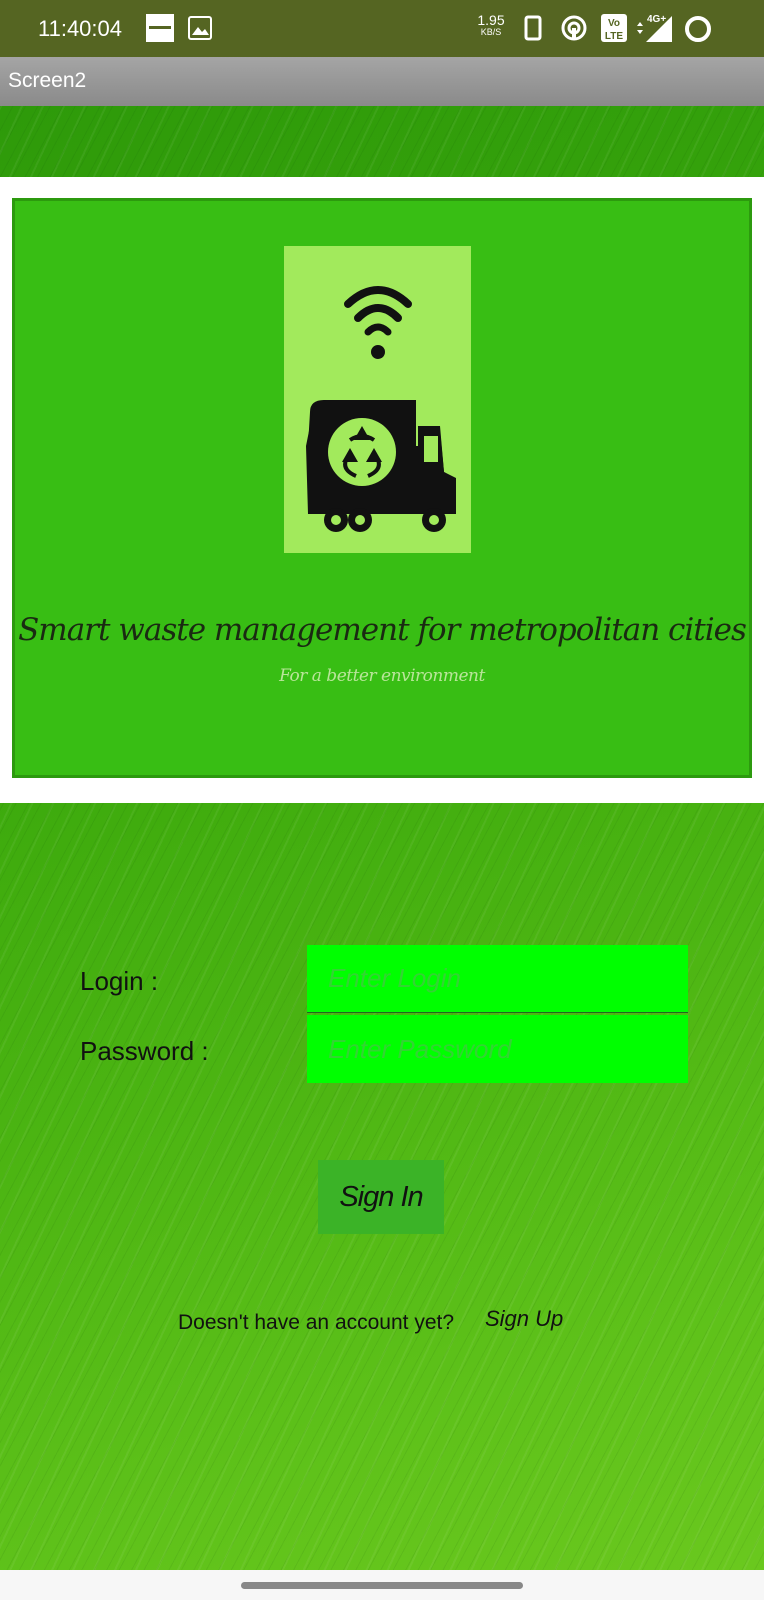 The height and width of the screenshot is (1600, 764). I want to click on svg-text: LTE, so click(614, 36).